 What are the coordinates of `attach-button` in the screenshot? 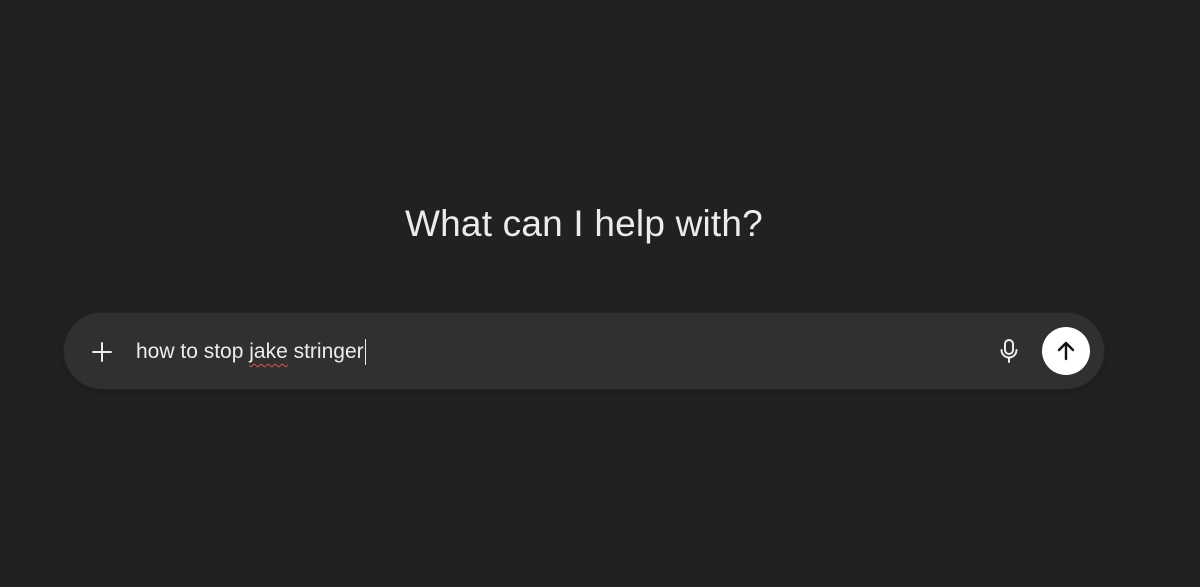 It's located at (102, 352).